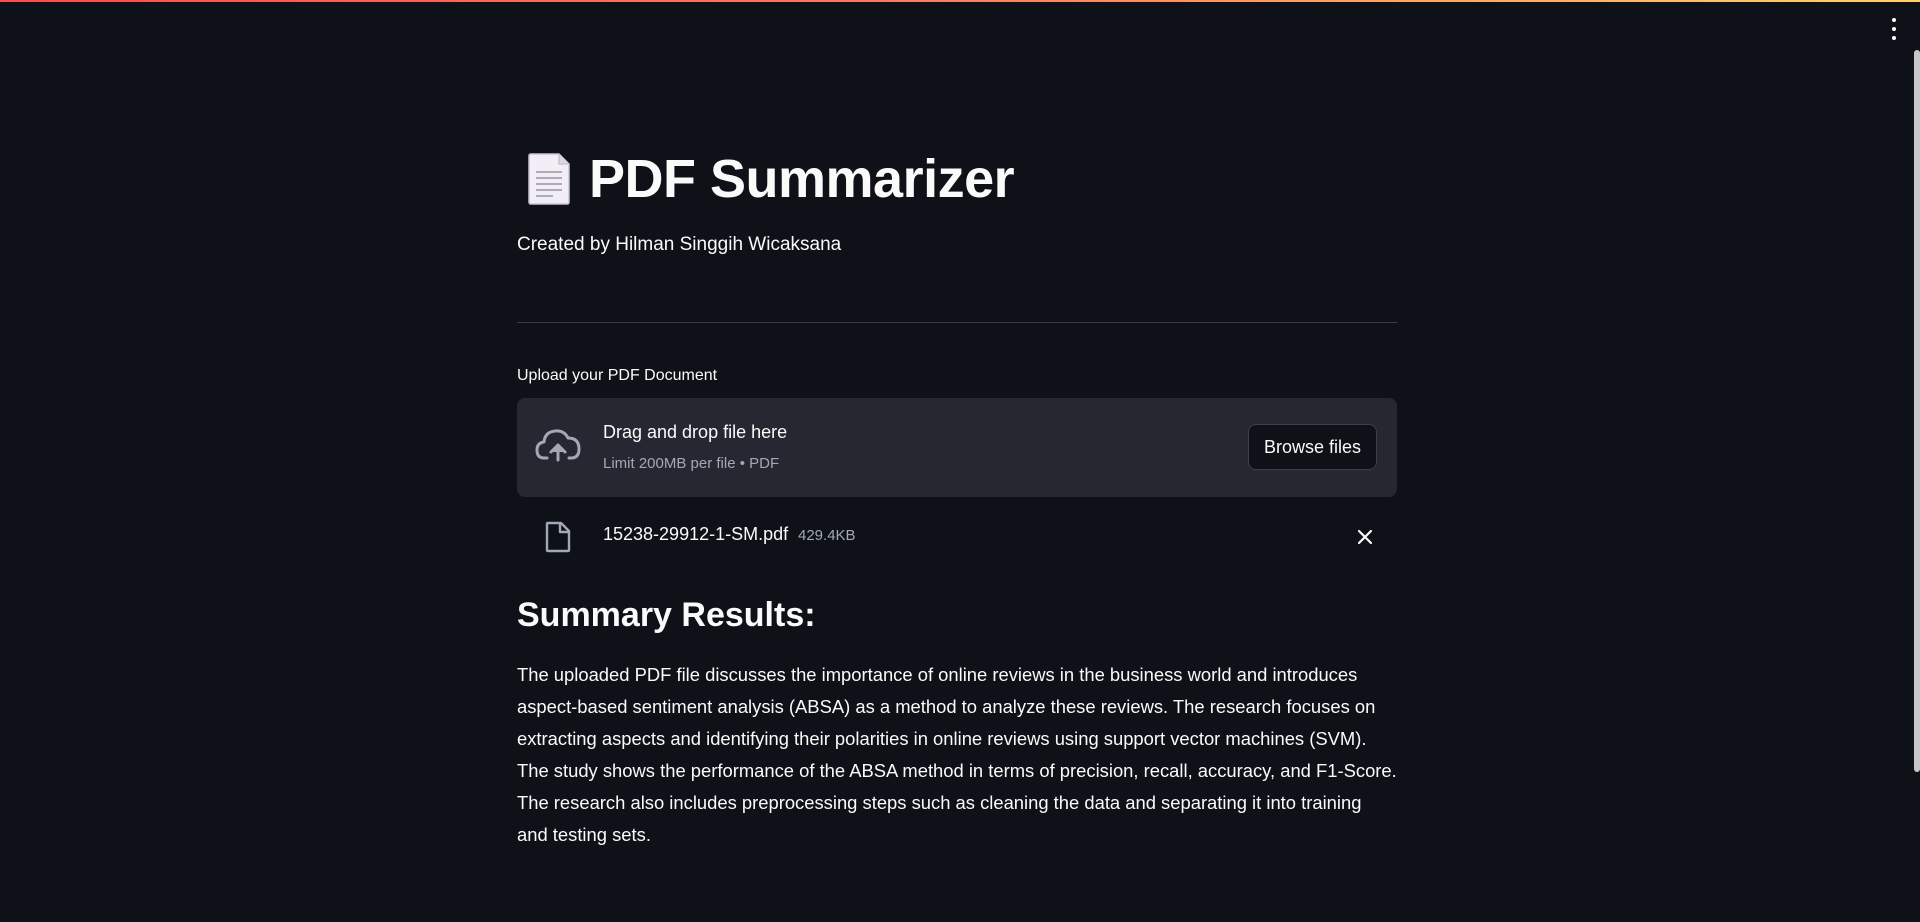  I want to click on main-menu-button, so click(1894, 29).